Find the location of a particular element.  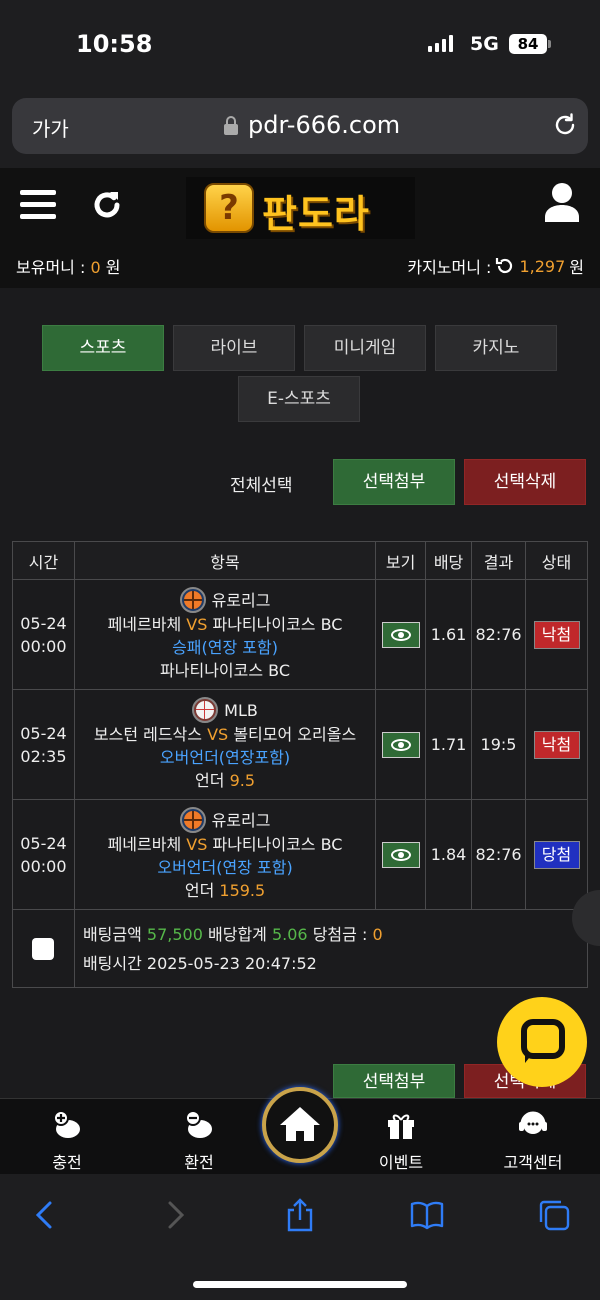

status-badge: 당첨 is located at coordinates (556, 854).